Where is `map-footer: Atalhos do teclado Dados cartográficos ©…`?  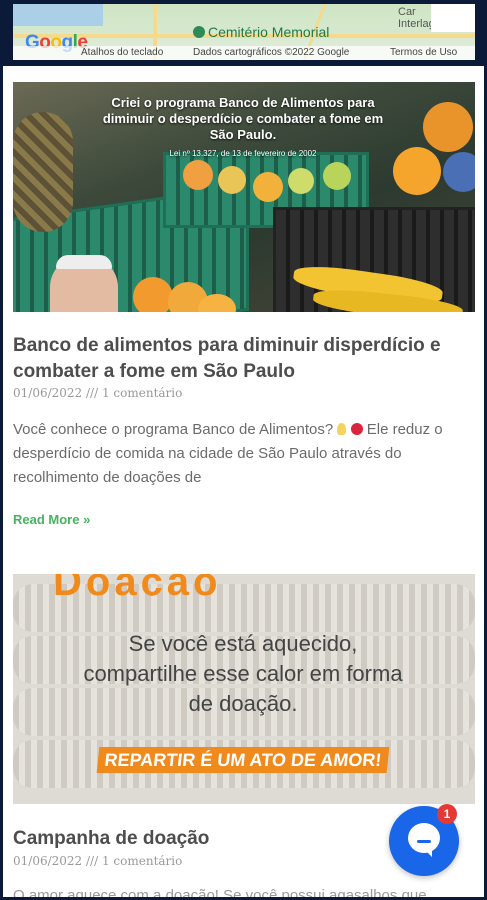
map-footer: Atalhos do teclado Dados cartográficos ©… is located at coordinates (244, 53).